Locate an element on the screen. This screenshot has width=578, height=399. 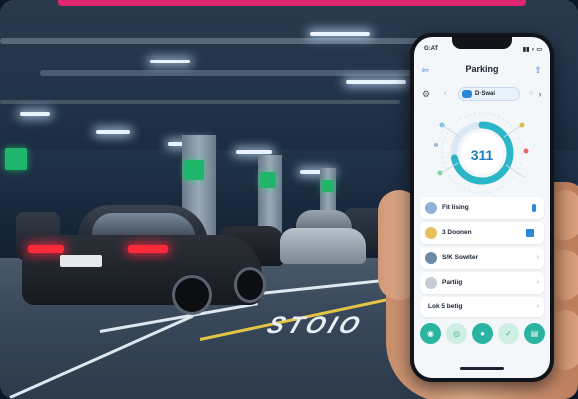
person-icon: ● is located at coordinates (482, 333).